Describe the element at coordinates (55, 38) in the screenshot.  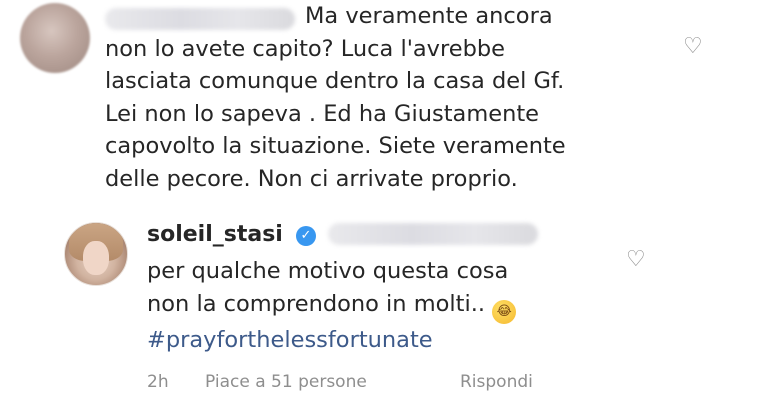
I see `avatar-redacted` at that location.